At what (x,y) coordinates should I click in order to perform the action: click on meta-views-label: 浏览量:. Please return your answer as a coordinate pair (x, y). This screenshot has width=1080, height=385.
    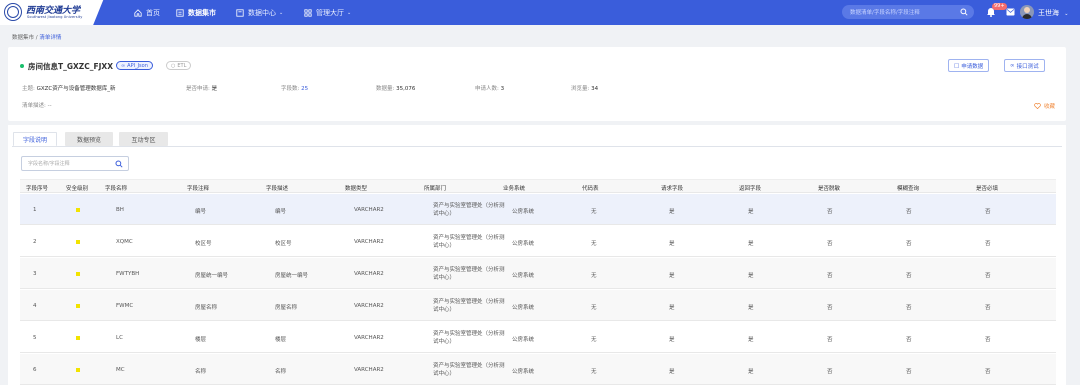
    Looking at the image, I should click on (580, 89).